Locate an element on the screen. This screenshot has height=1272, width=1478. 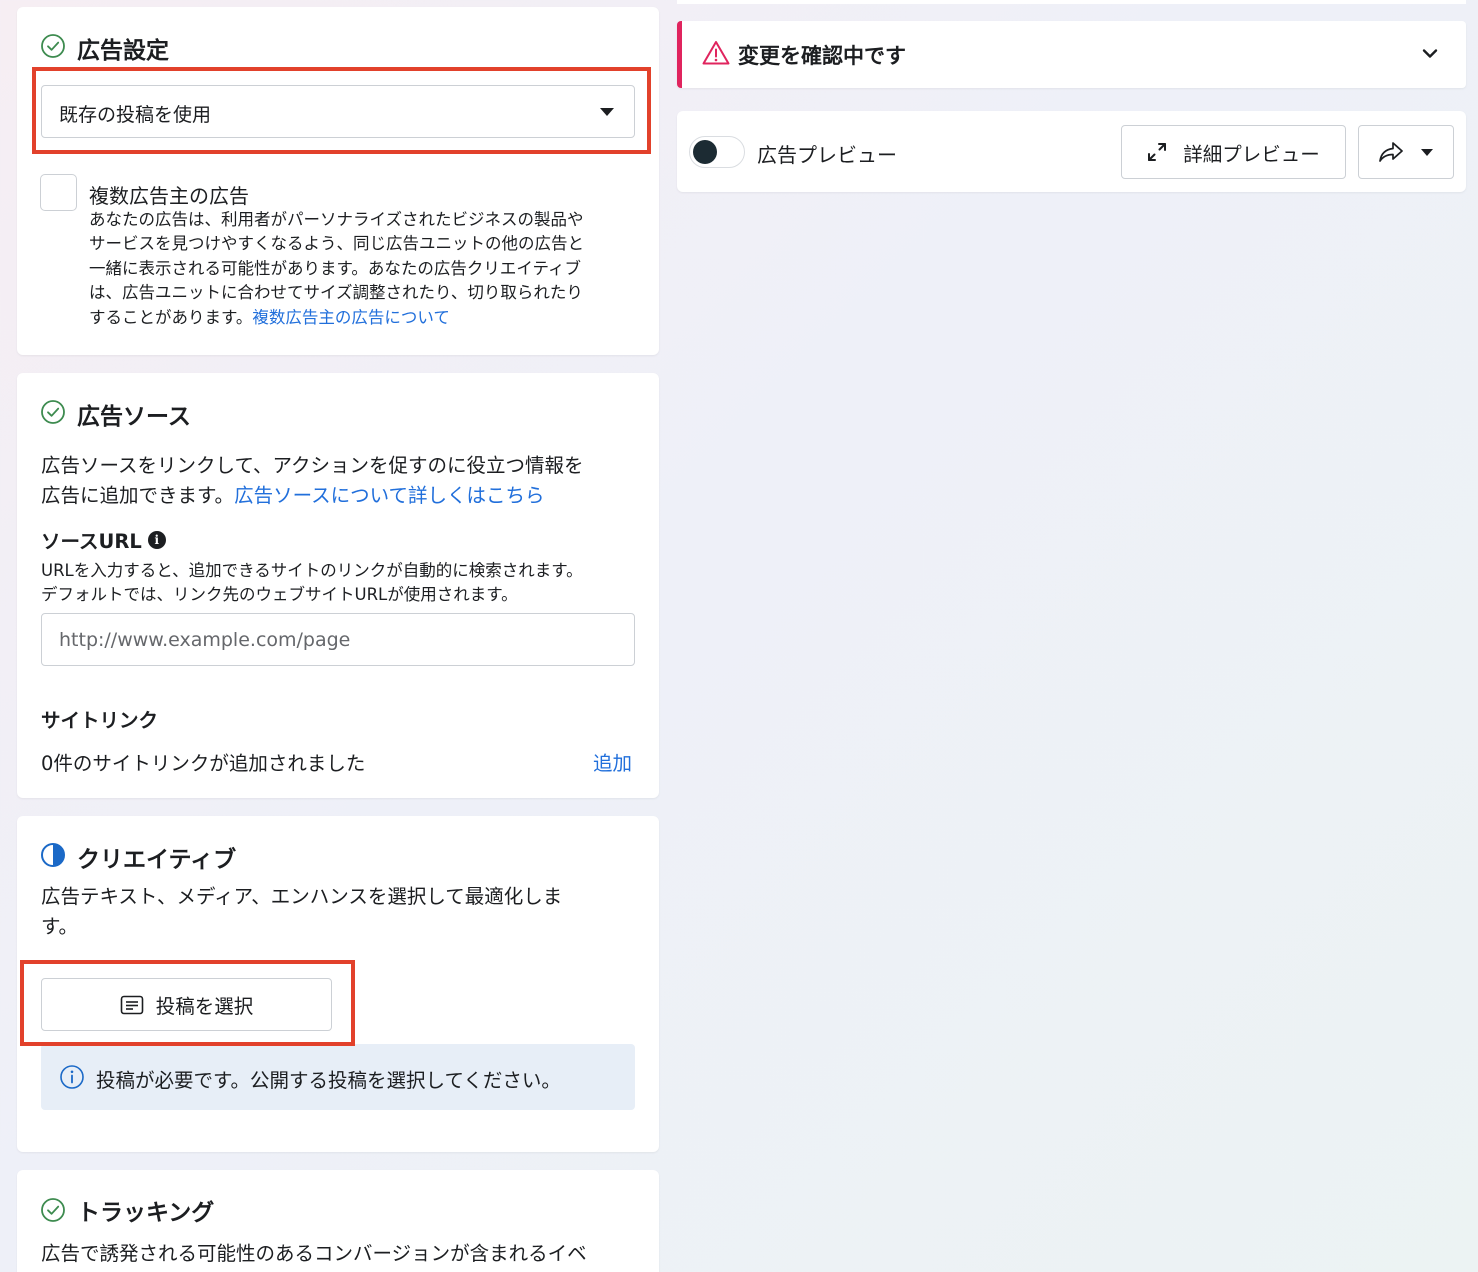
share-menu-button is located at coordinates (1406, 152).